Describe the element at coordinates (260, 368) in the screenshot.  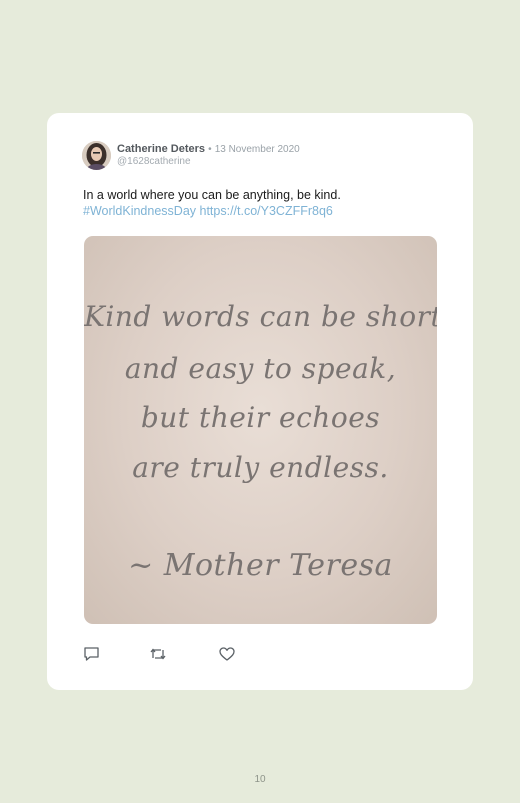
I see `quote-line: and easy to speak,` at that location.